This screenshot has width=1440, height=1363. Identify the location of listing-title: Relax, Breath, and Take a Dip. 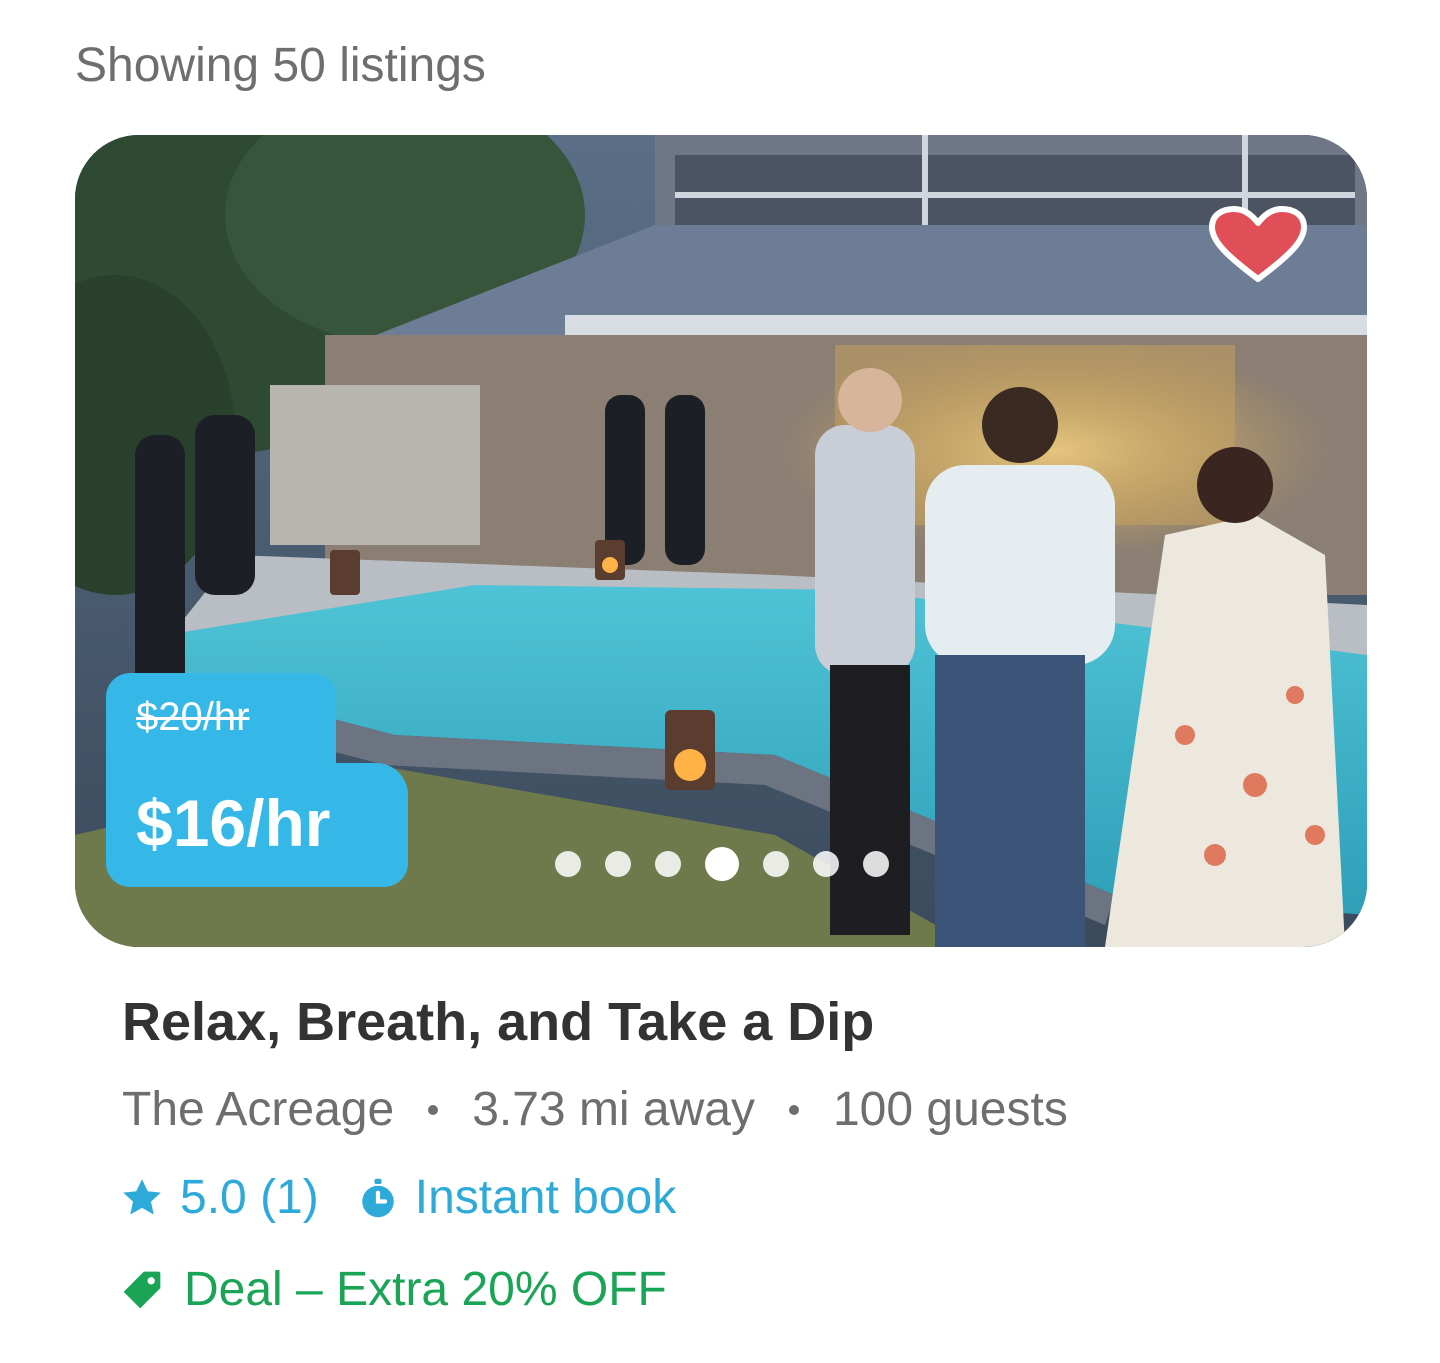
(498, 1022).